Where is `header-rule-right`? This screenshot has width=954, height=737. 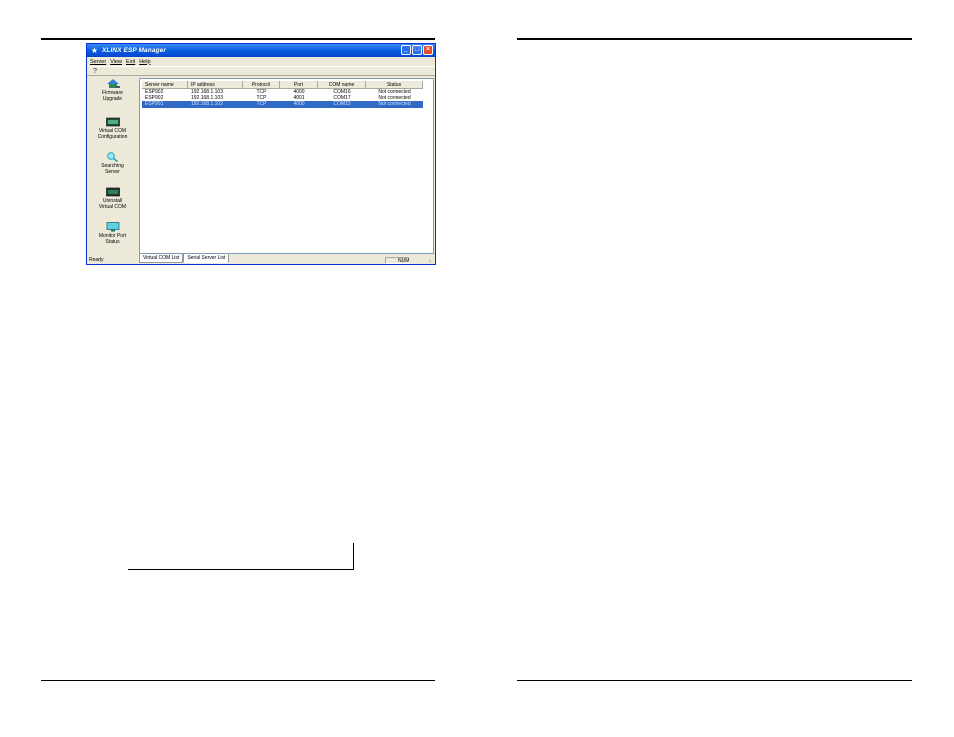
header-rule-right is located at coordinates (714, 39).